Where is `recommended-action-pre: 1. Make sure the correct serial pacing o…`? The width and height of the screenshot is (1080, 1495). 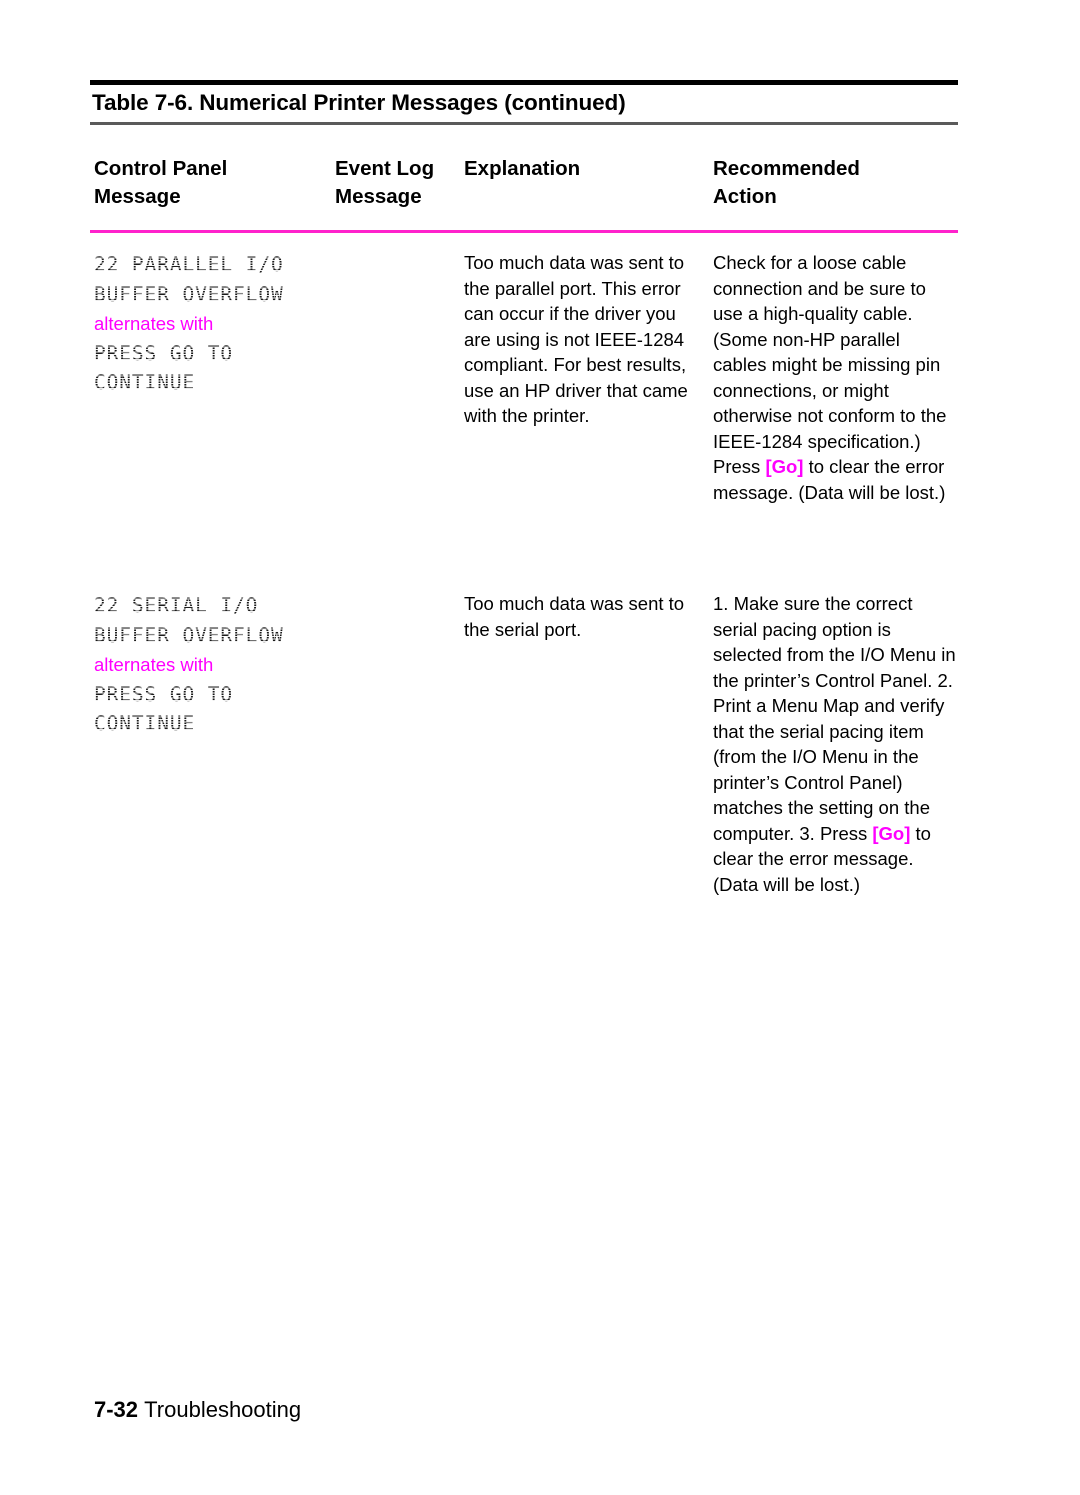
recommended-action-pre: 1. Make sure the correct serial pacing o… is located at coordinates (834, 718).